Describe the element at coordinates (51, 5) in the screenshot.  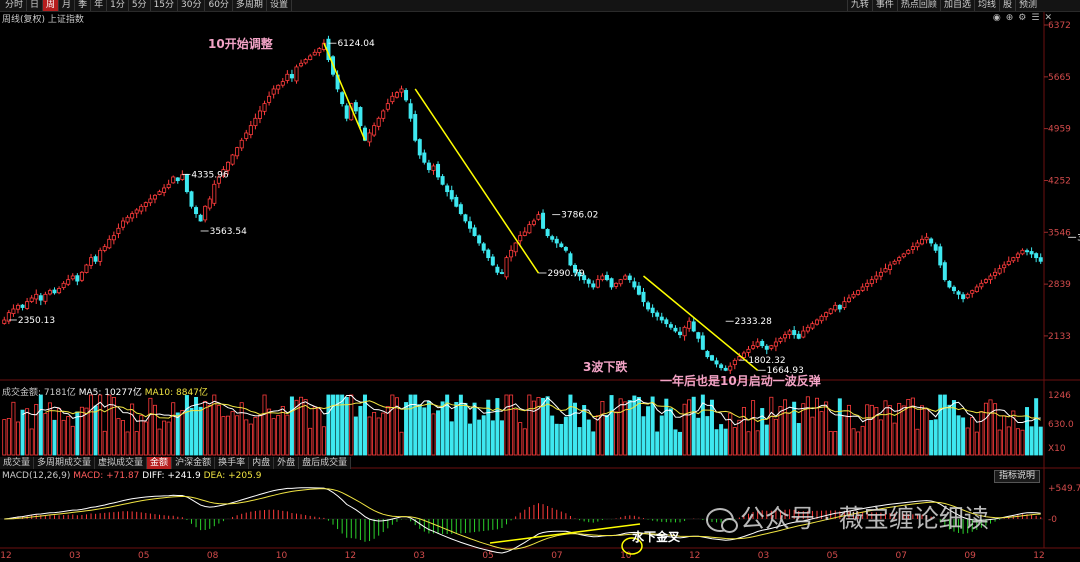
I see `period-tab: 周` at that location.